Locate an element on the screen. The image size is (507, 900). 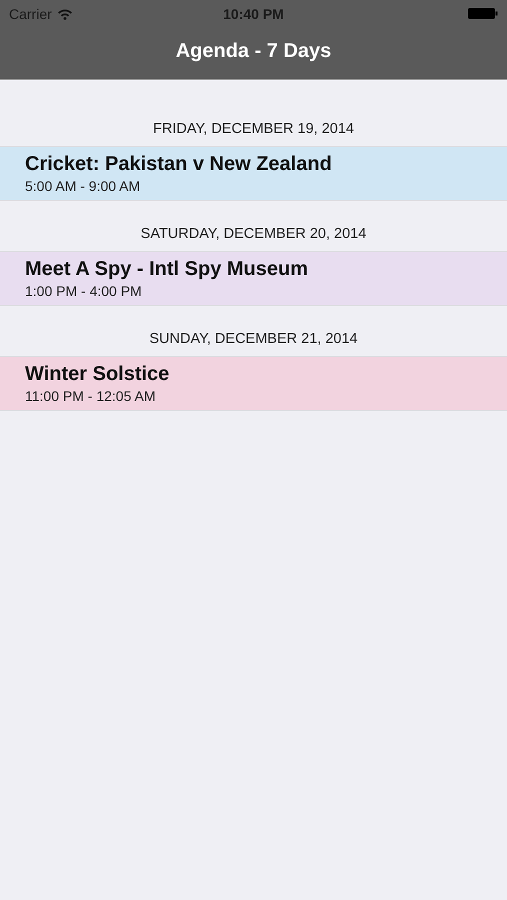
event-row: Winter Solstice 11:00 PM - 12:05 AM is located at coordinates (253, 383).